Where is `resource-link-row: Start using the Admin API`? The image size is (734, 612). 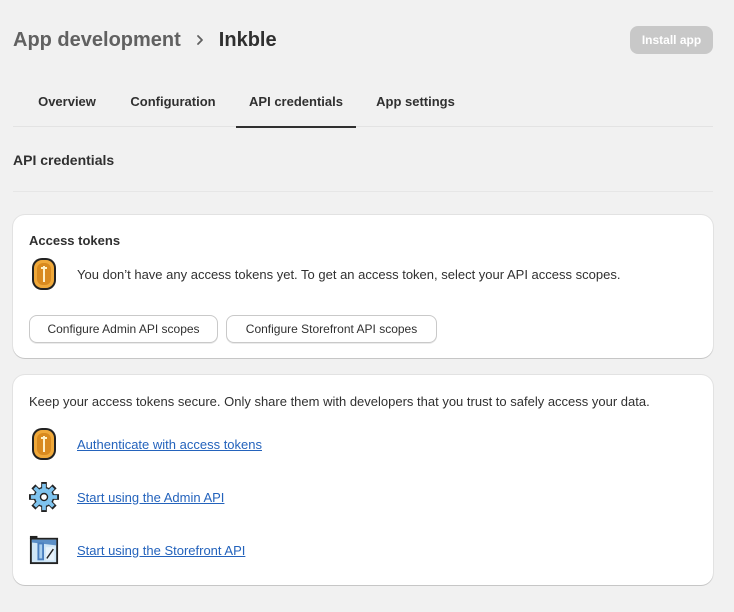 resource-link-row: Start using the Admin API is located at coordinates (126, 497).